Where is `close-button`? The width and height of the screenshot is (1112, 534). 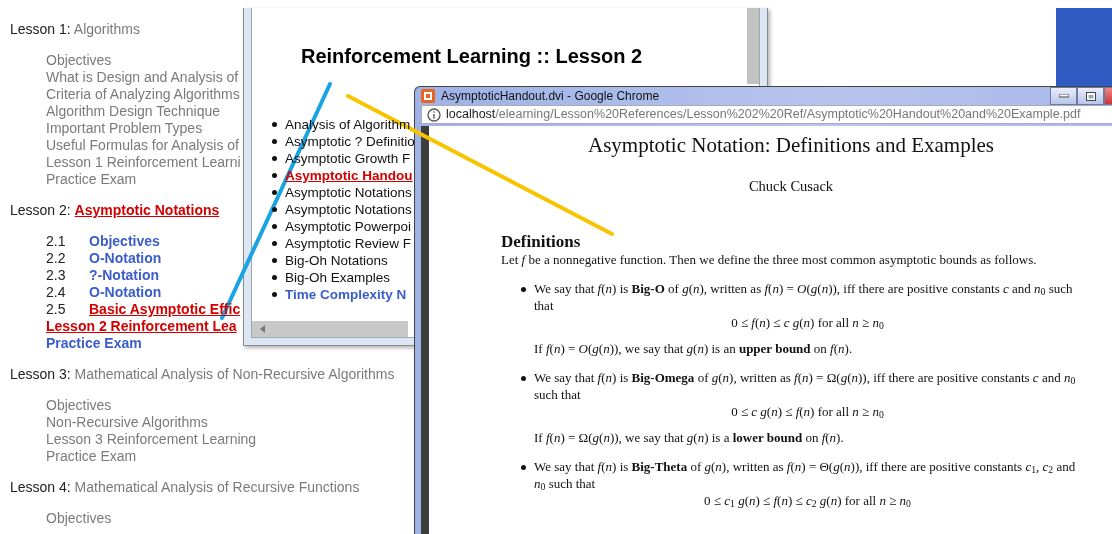 close-button is located at coordinates (1108, 96).